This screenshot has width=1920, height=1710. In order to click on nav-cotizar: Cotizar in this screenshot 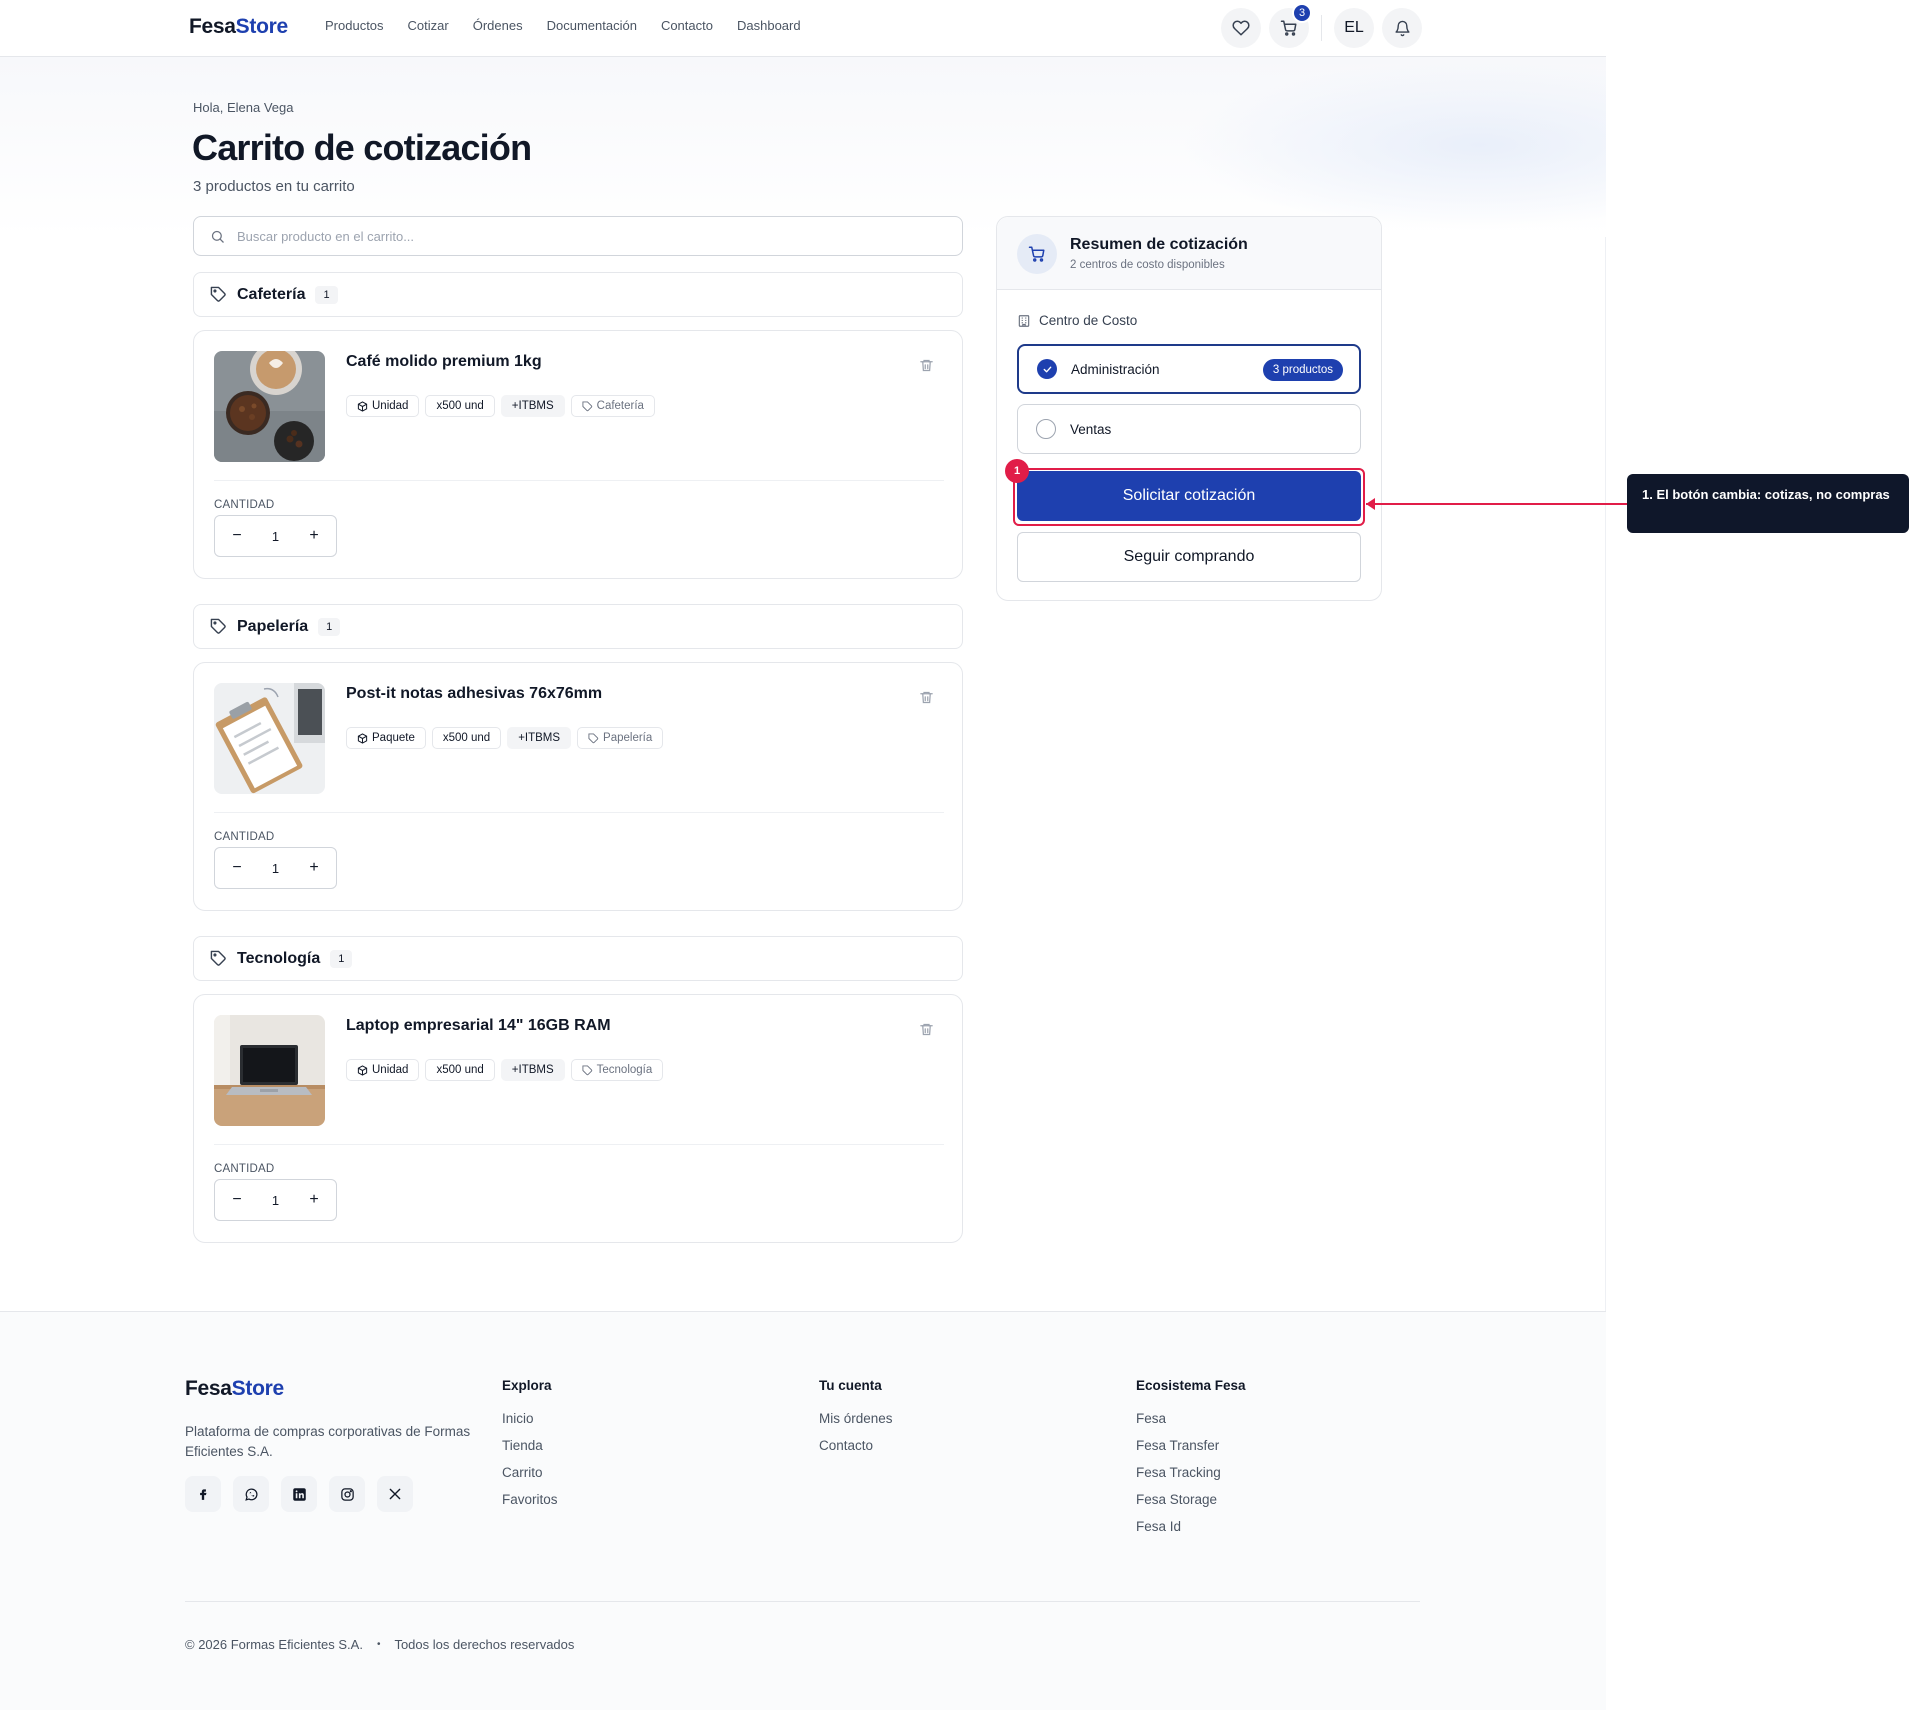, I will do `click(428, 25)`.